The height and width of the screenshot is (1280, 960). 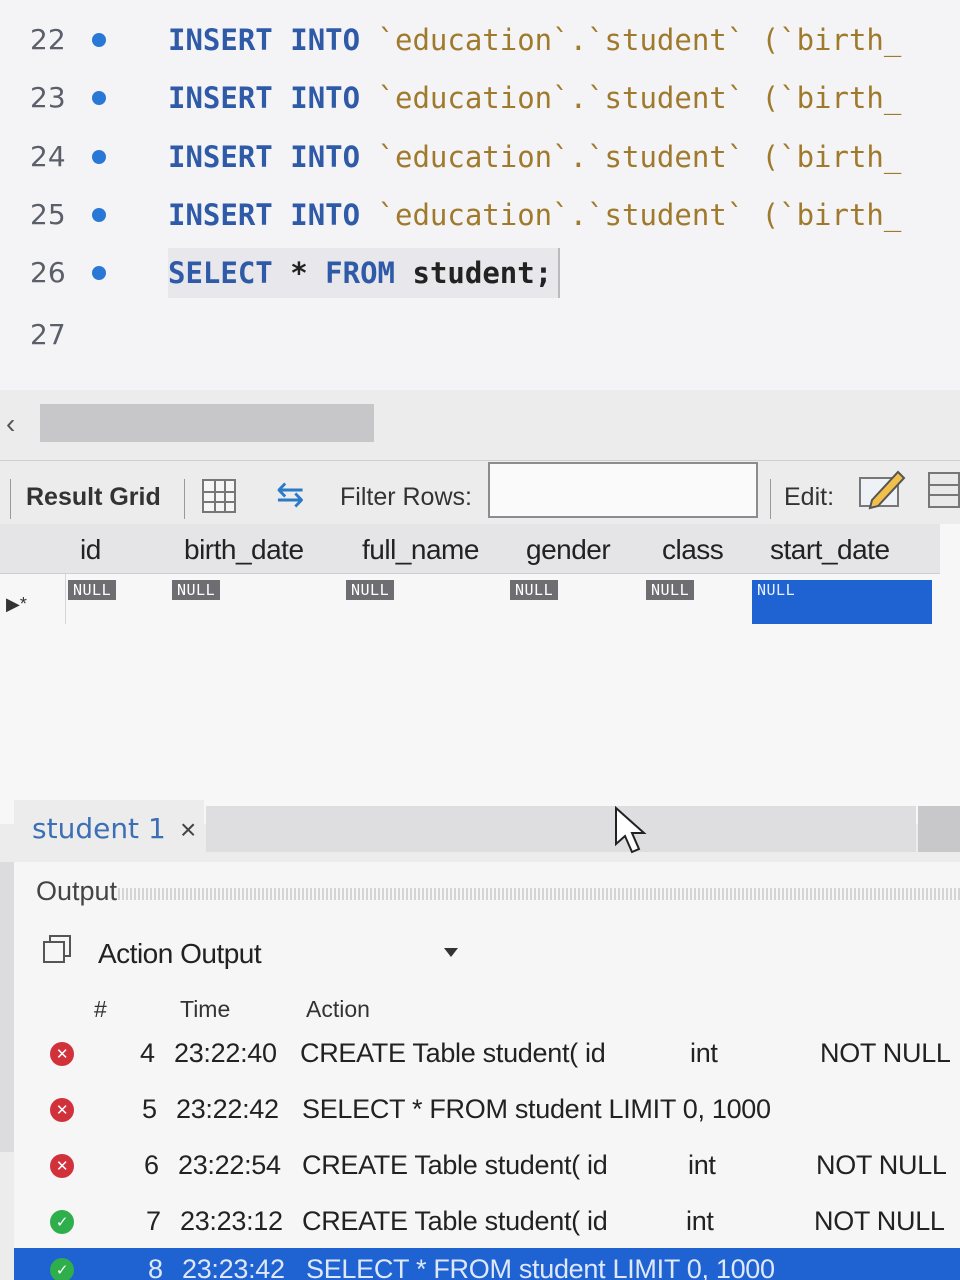 What do you see at coordinates (207, 423) in the screenshot?
I see `scrollbar-thumb` at bounding box center [207, 423].